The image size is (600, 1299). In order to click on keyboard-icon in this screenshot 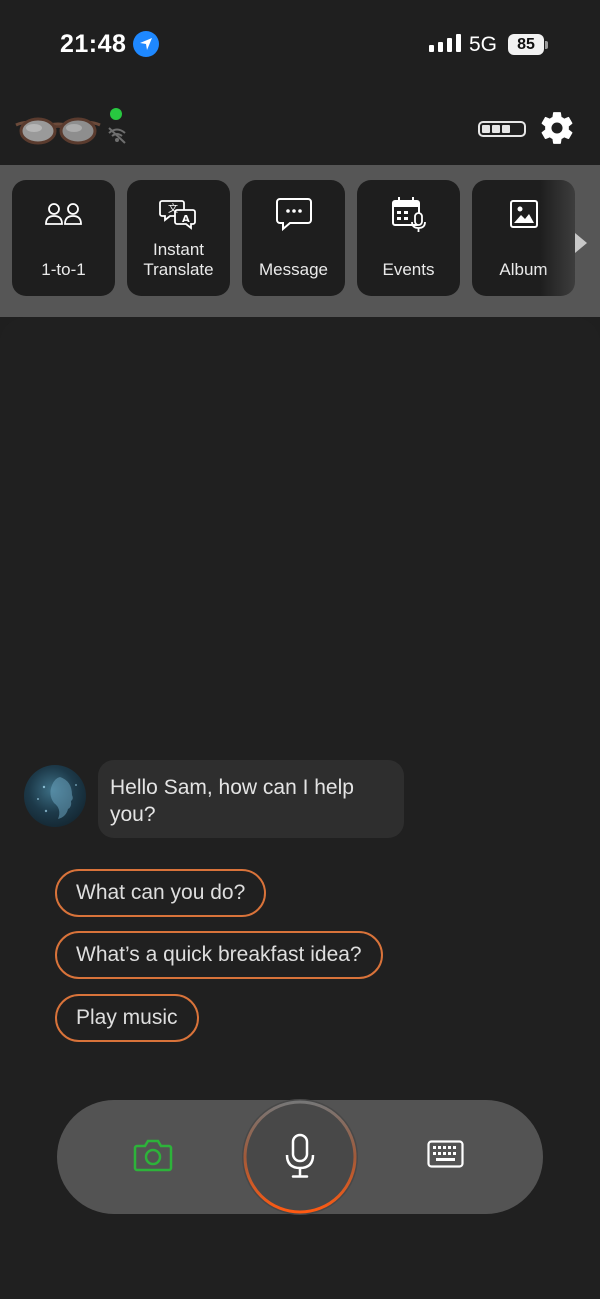, I will do `click(445, 1154)`.